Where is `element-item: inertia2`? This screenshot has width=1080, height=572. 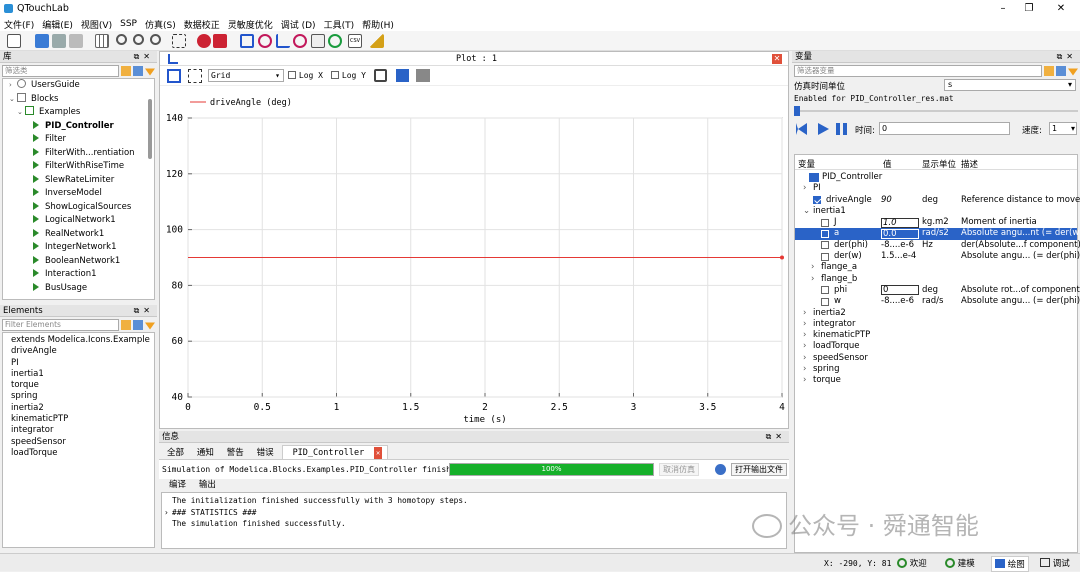
element-item: inertia2 is located at coordinates (82, 408).